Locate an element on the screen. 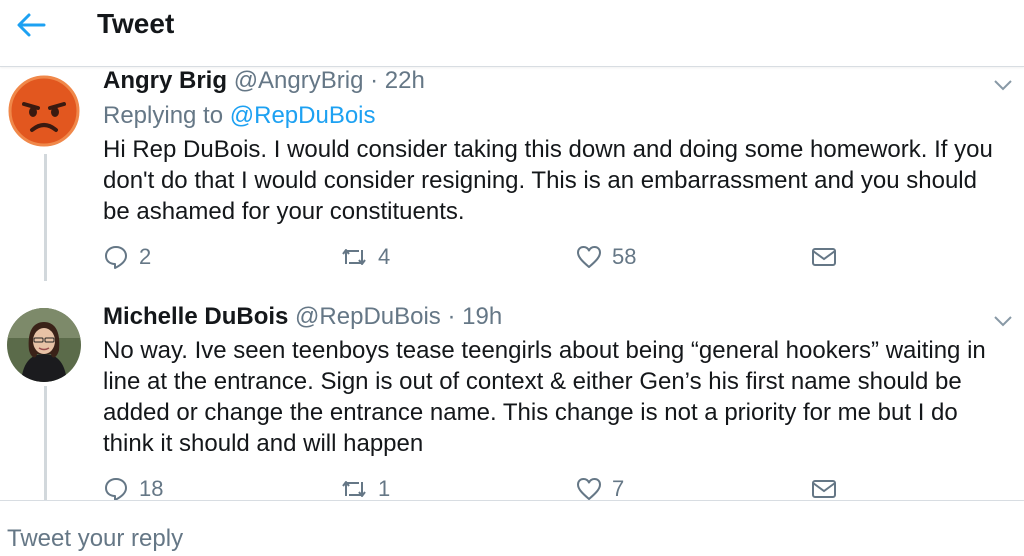 The height and width of the screenshot is (556, 1024). handle: @RepDuBois is located at coordinates (368, 316).